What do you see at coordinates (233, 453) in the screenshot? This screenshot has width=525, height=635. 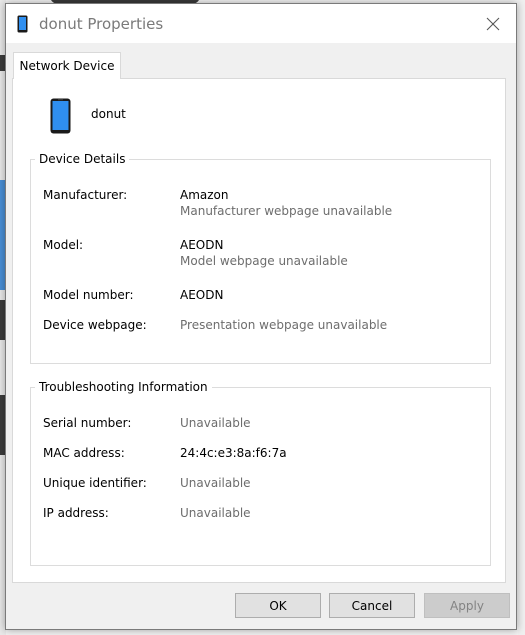 I see `mac-address-value: 24:4c:e3:8a:f6:7a` at bounding box center [233, 453].